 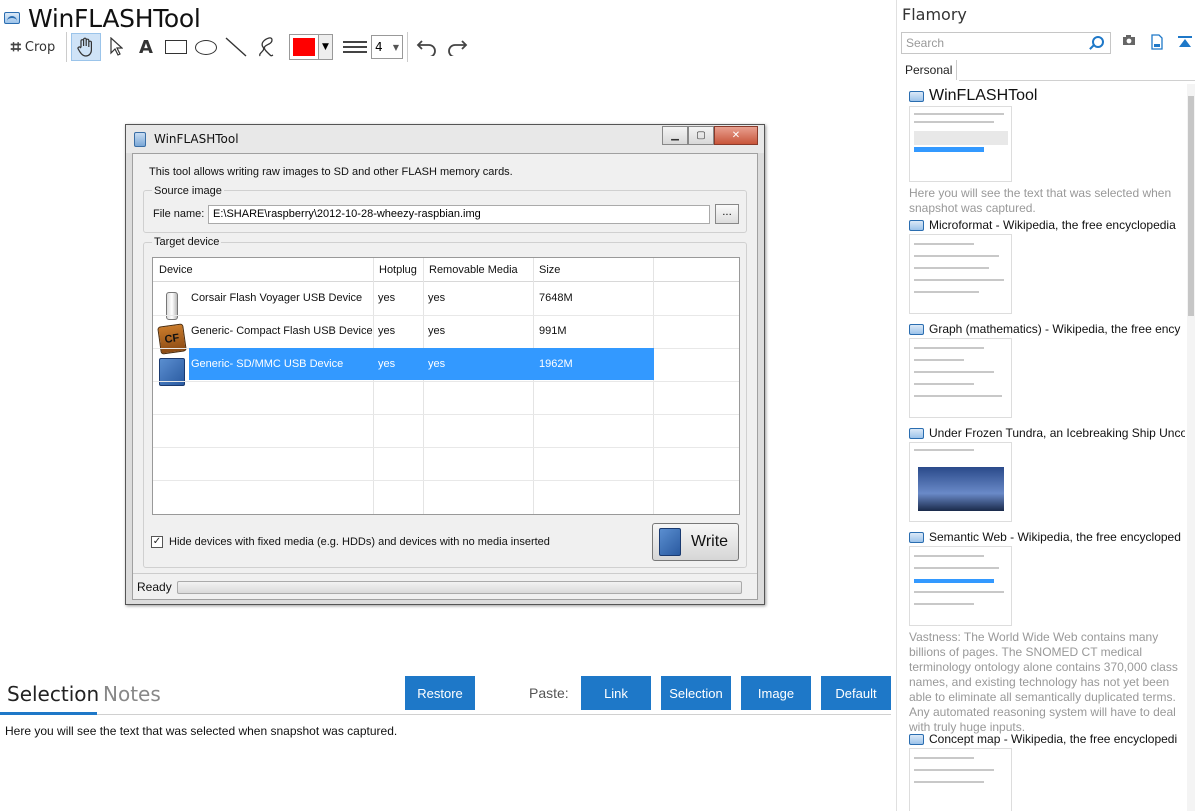 I want to click on tab-rule, so click(x=445, y=714).